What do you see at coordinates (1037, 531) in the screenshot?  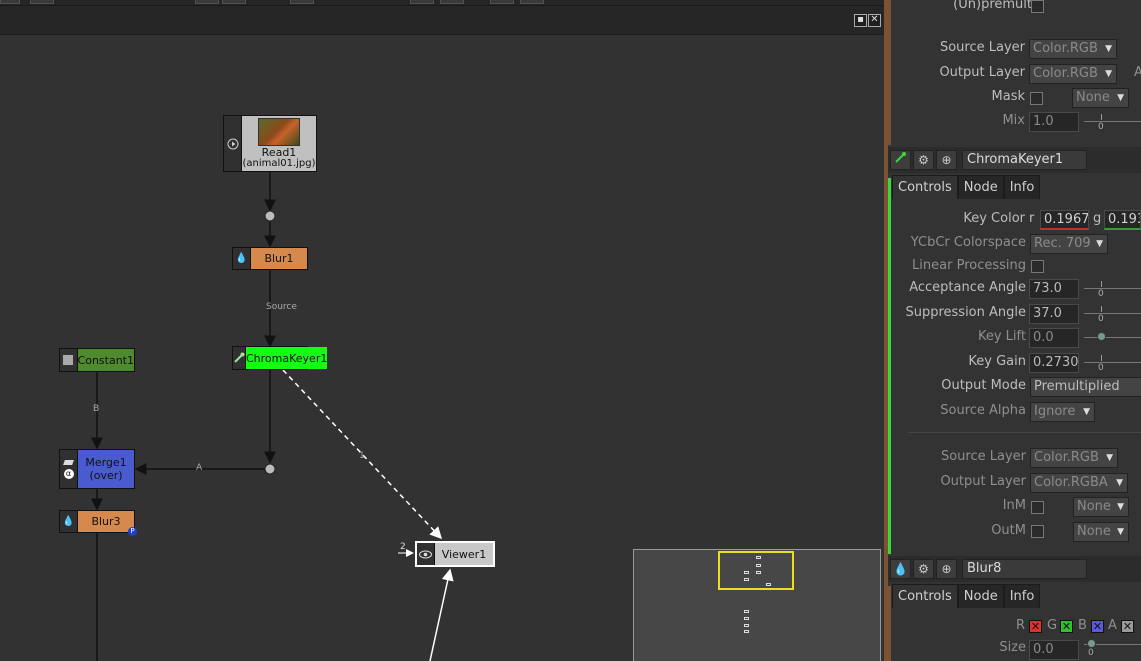 I see `outm-checkbox` at bounding box center [1037, 531].